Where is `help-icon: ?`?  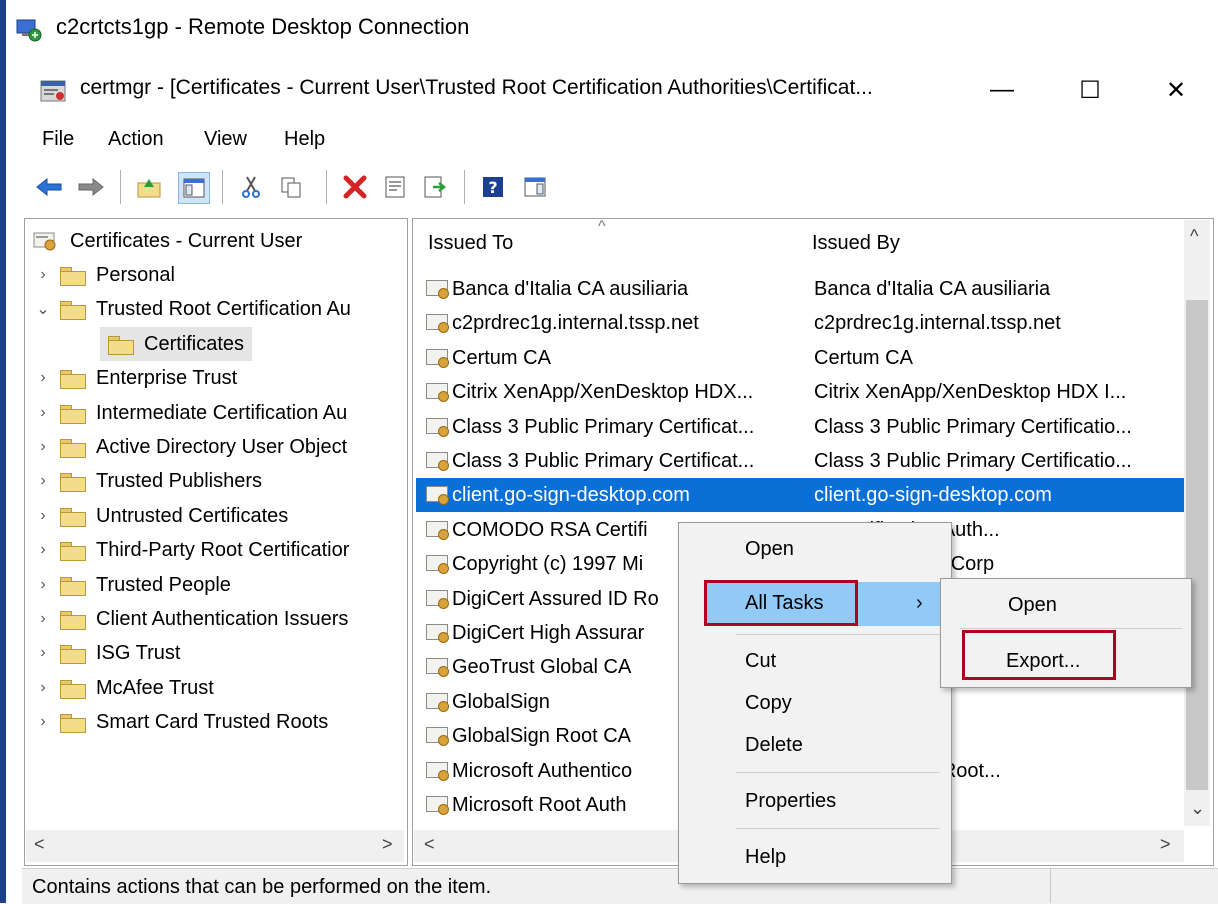
help-icon: ? is located at coordinates (493, 187).